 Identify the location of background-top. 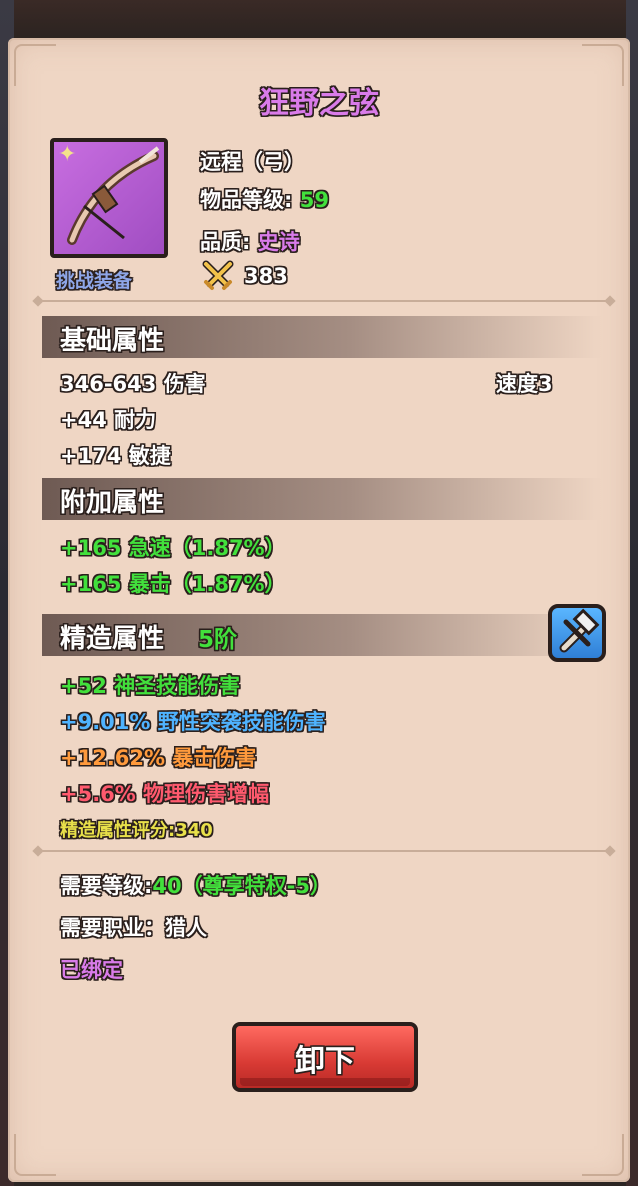
(319, 20).